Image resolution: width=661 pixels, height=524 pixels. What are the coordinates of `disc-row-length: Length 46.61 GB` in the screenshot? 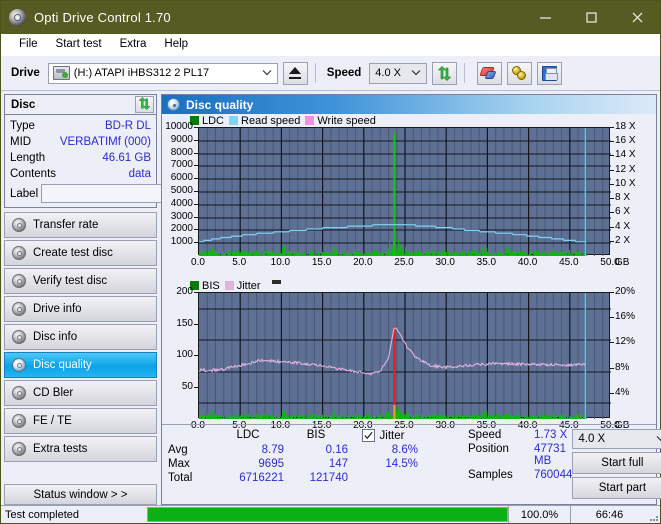 It's located at (80, 158).